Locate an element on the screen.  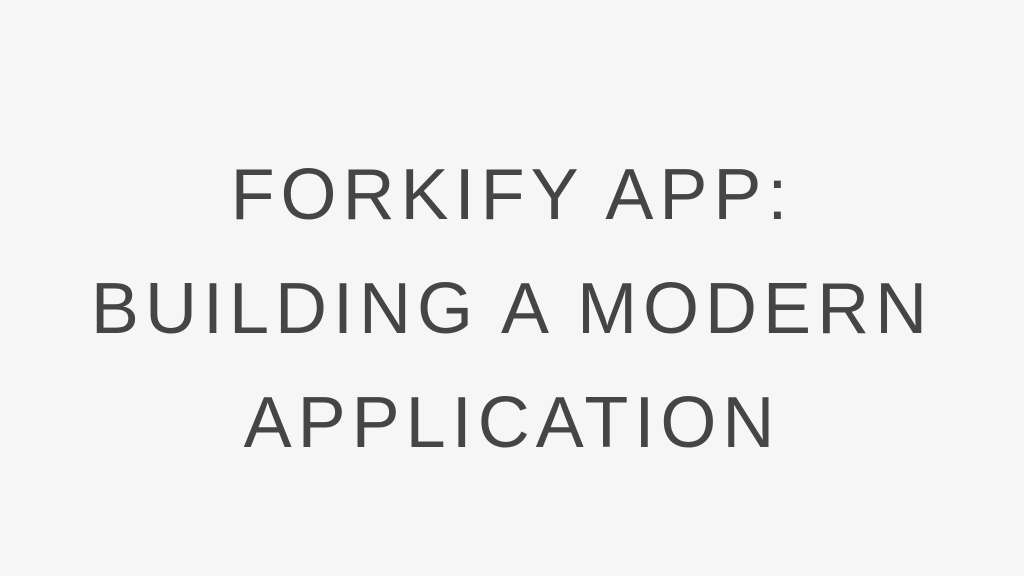
title-line-2: BUILDING A MODERN is located at coordinates (512, 309).